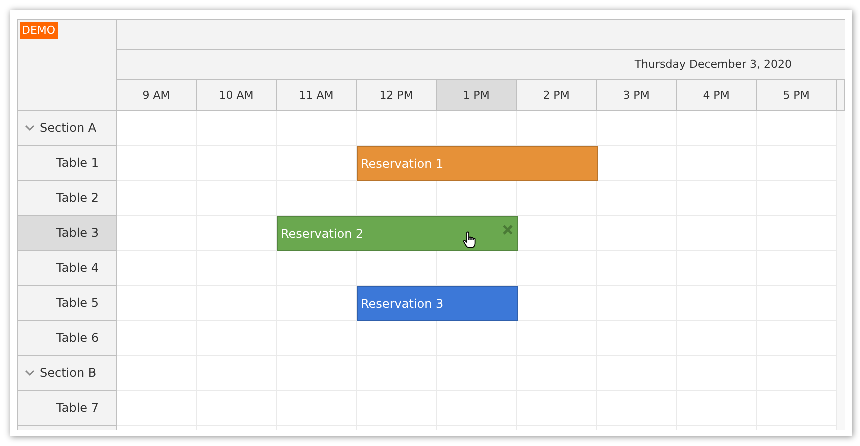 Image resolution: width=860 pixels, height=446 pixels. I want to click on reservation-event: Reservation 3, so click(437, 303).